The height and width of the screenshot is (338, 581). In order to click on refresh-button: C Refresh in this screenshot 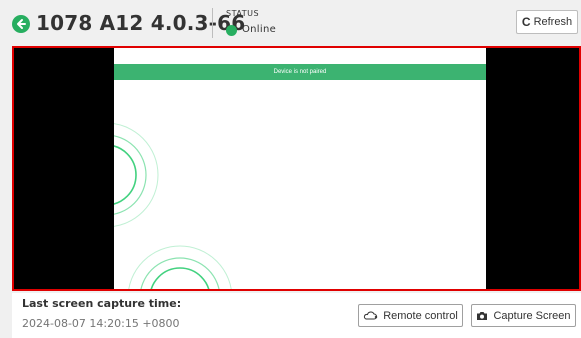, I will do `click(547, 22)`.